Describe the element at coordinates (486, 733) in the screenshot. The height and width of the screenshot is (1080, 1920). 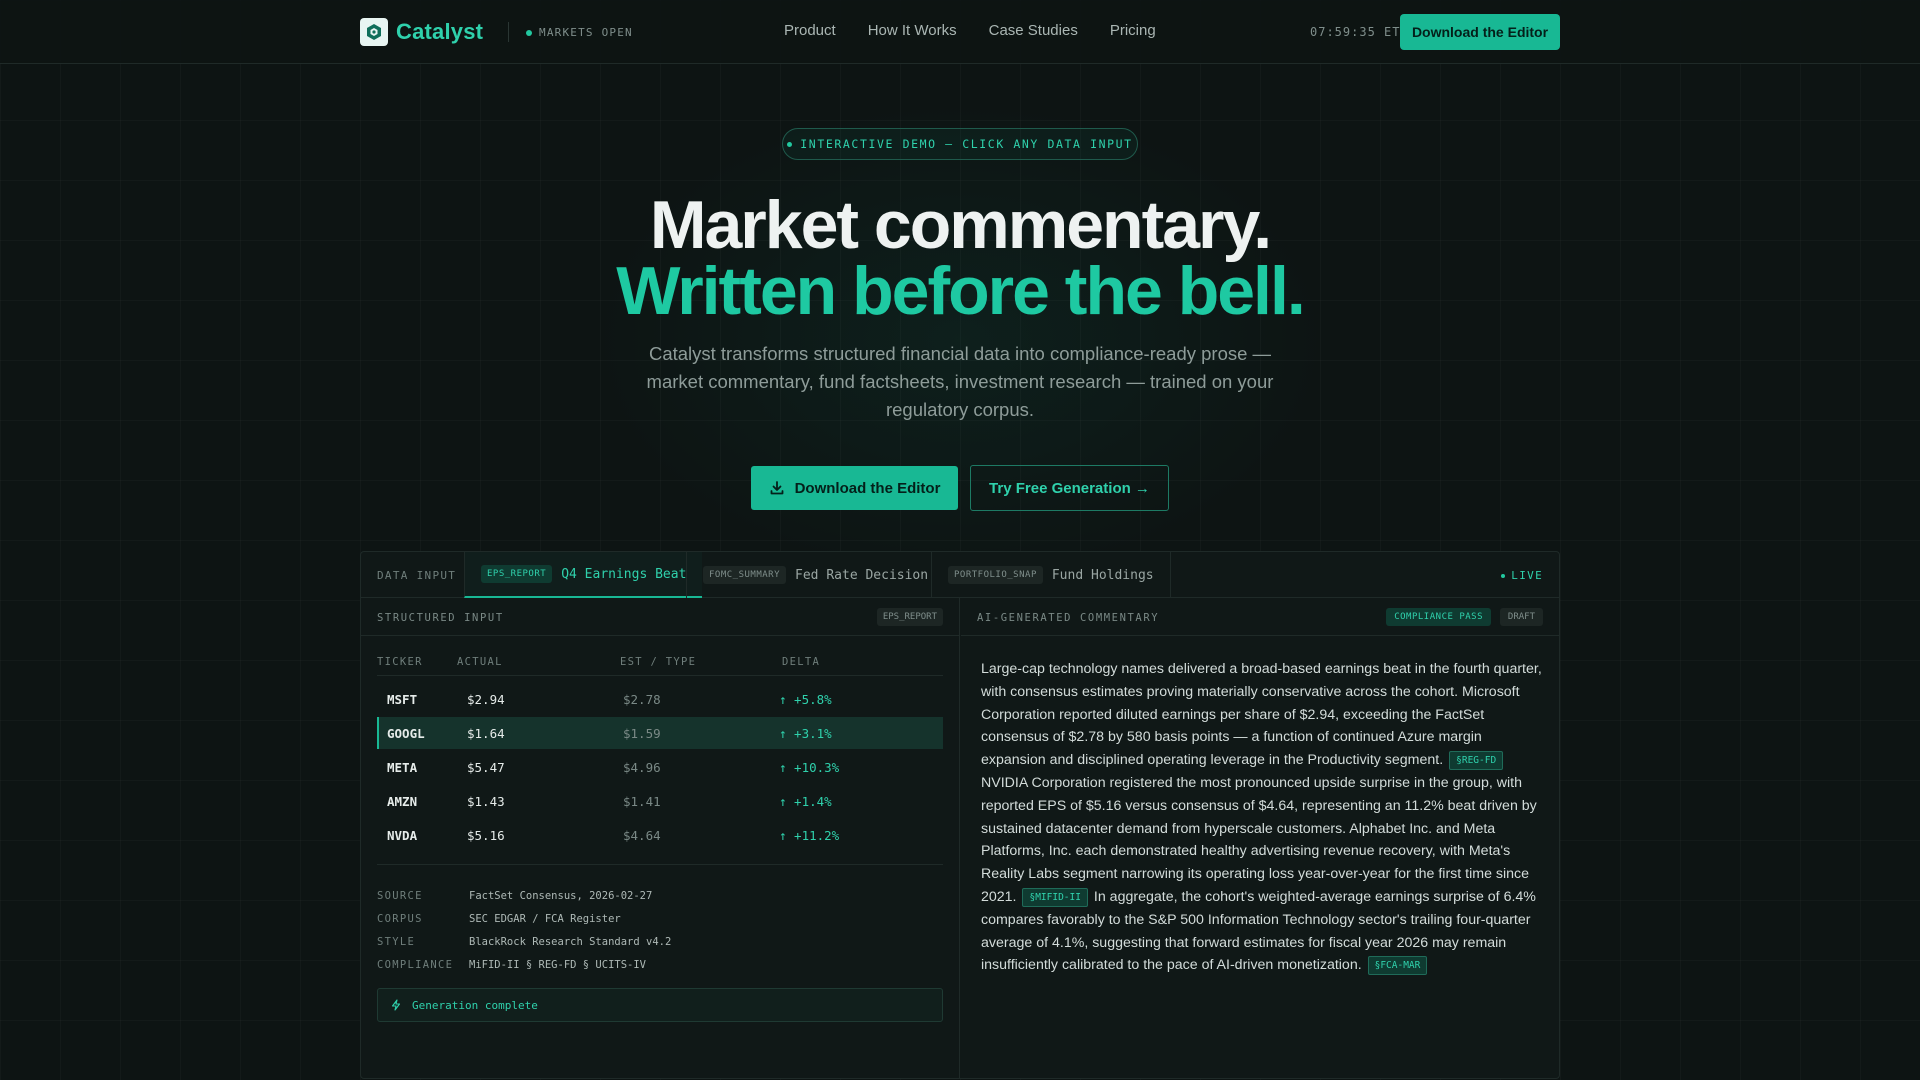
I see `actual-cell: $1.64` at that location.